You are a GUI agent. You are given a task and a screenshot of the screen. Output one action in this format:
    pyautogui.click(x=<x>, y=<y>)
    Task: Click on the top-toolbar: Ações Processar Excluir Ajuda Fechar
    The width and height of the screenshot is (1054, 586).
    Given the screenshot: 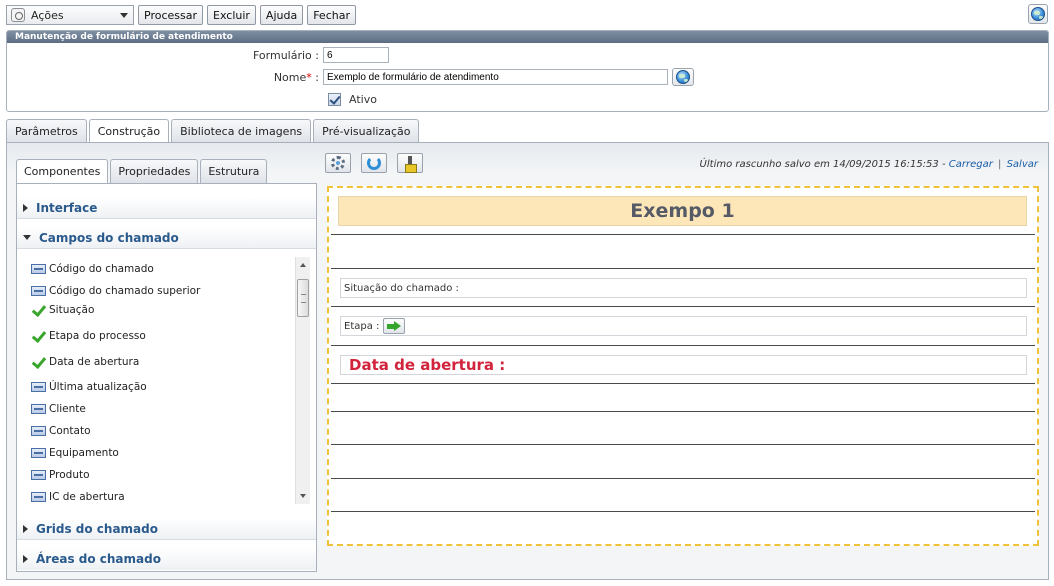 What is the action you would take?
    pyautogui.click(x=181, y=15)
    